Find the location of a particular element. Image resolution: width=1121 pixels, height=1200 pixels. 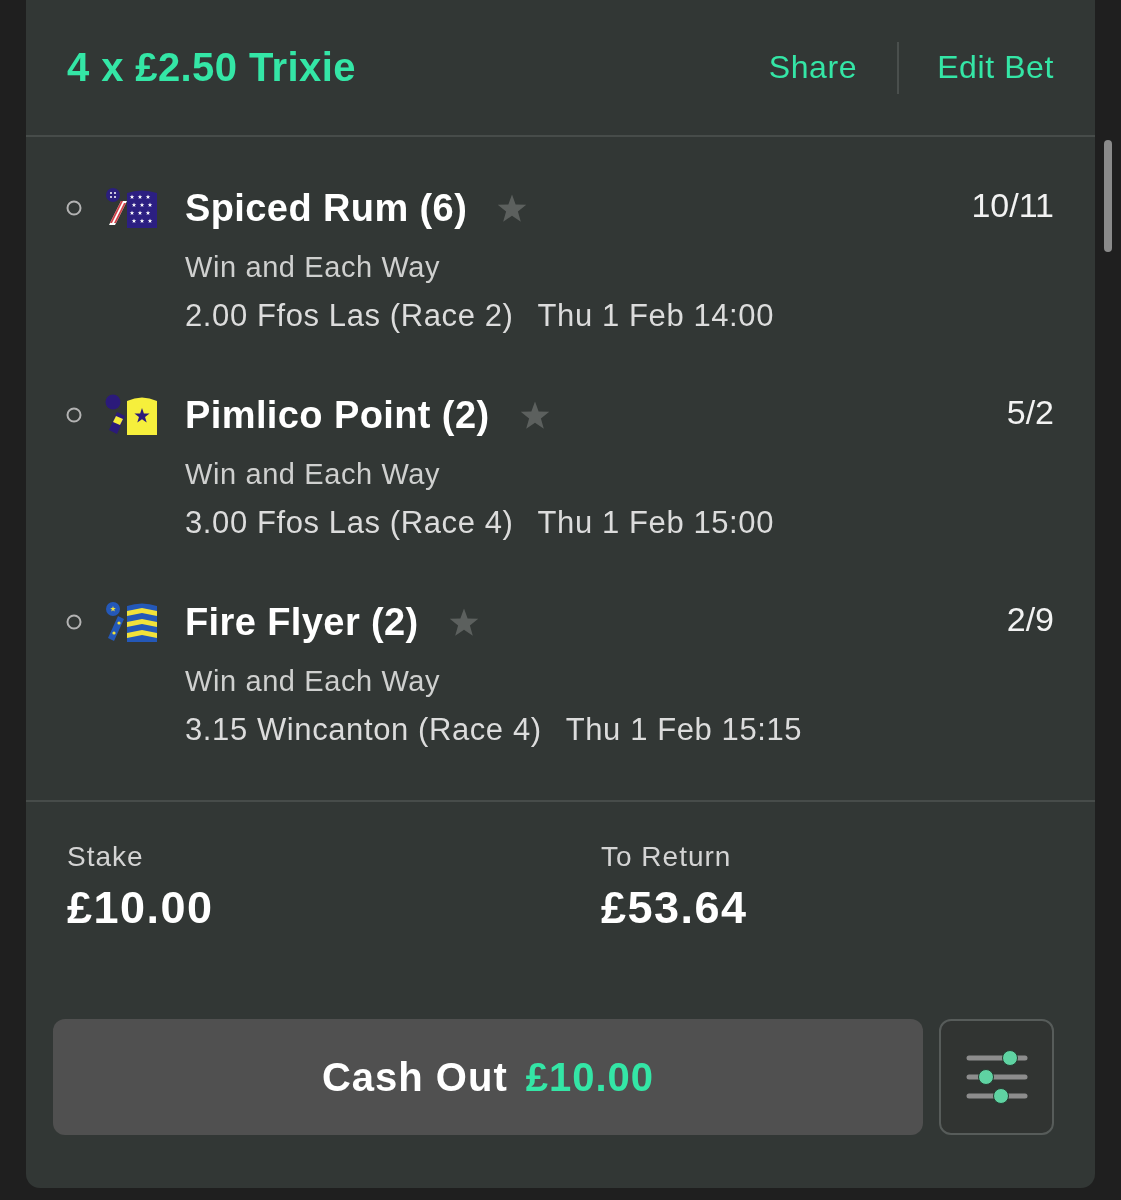

summary-label: To Return is located at coordinates (666, 857).